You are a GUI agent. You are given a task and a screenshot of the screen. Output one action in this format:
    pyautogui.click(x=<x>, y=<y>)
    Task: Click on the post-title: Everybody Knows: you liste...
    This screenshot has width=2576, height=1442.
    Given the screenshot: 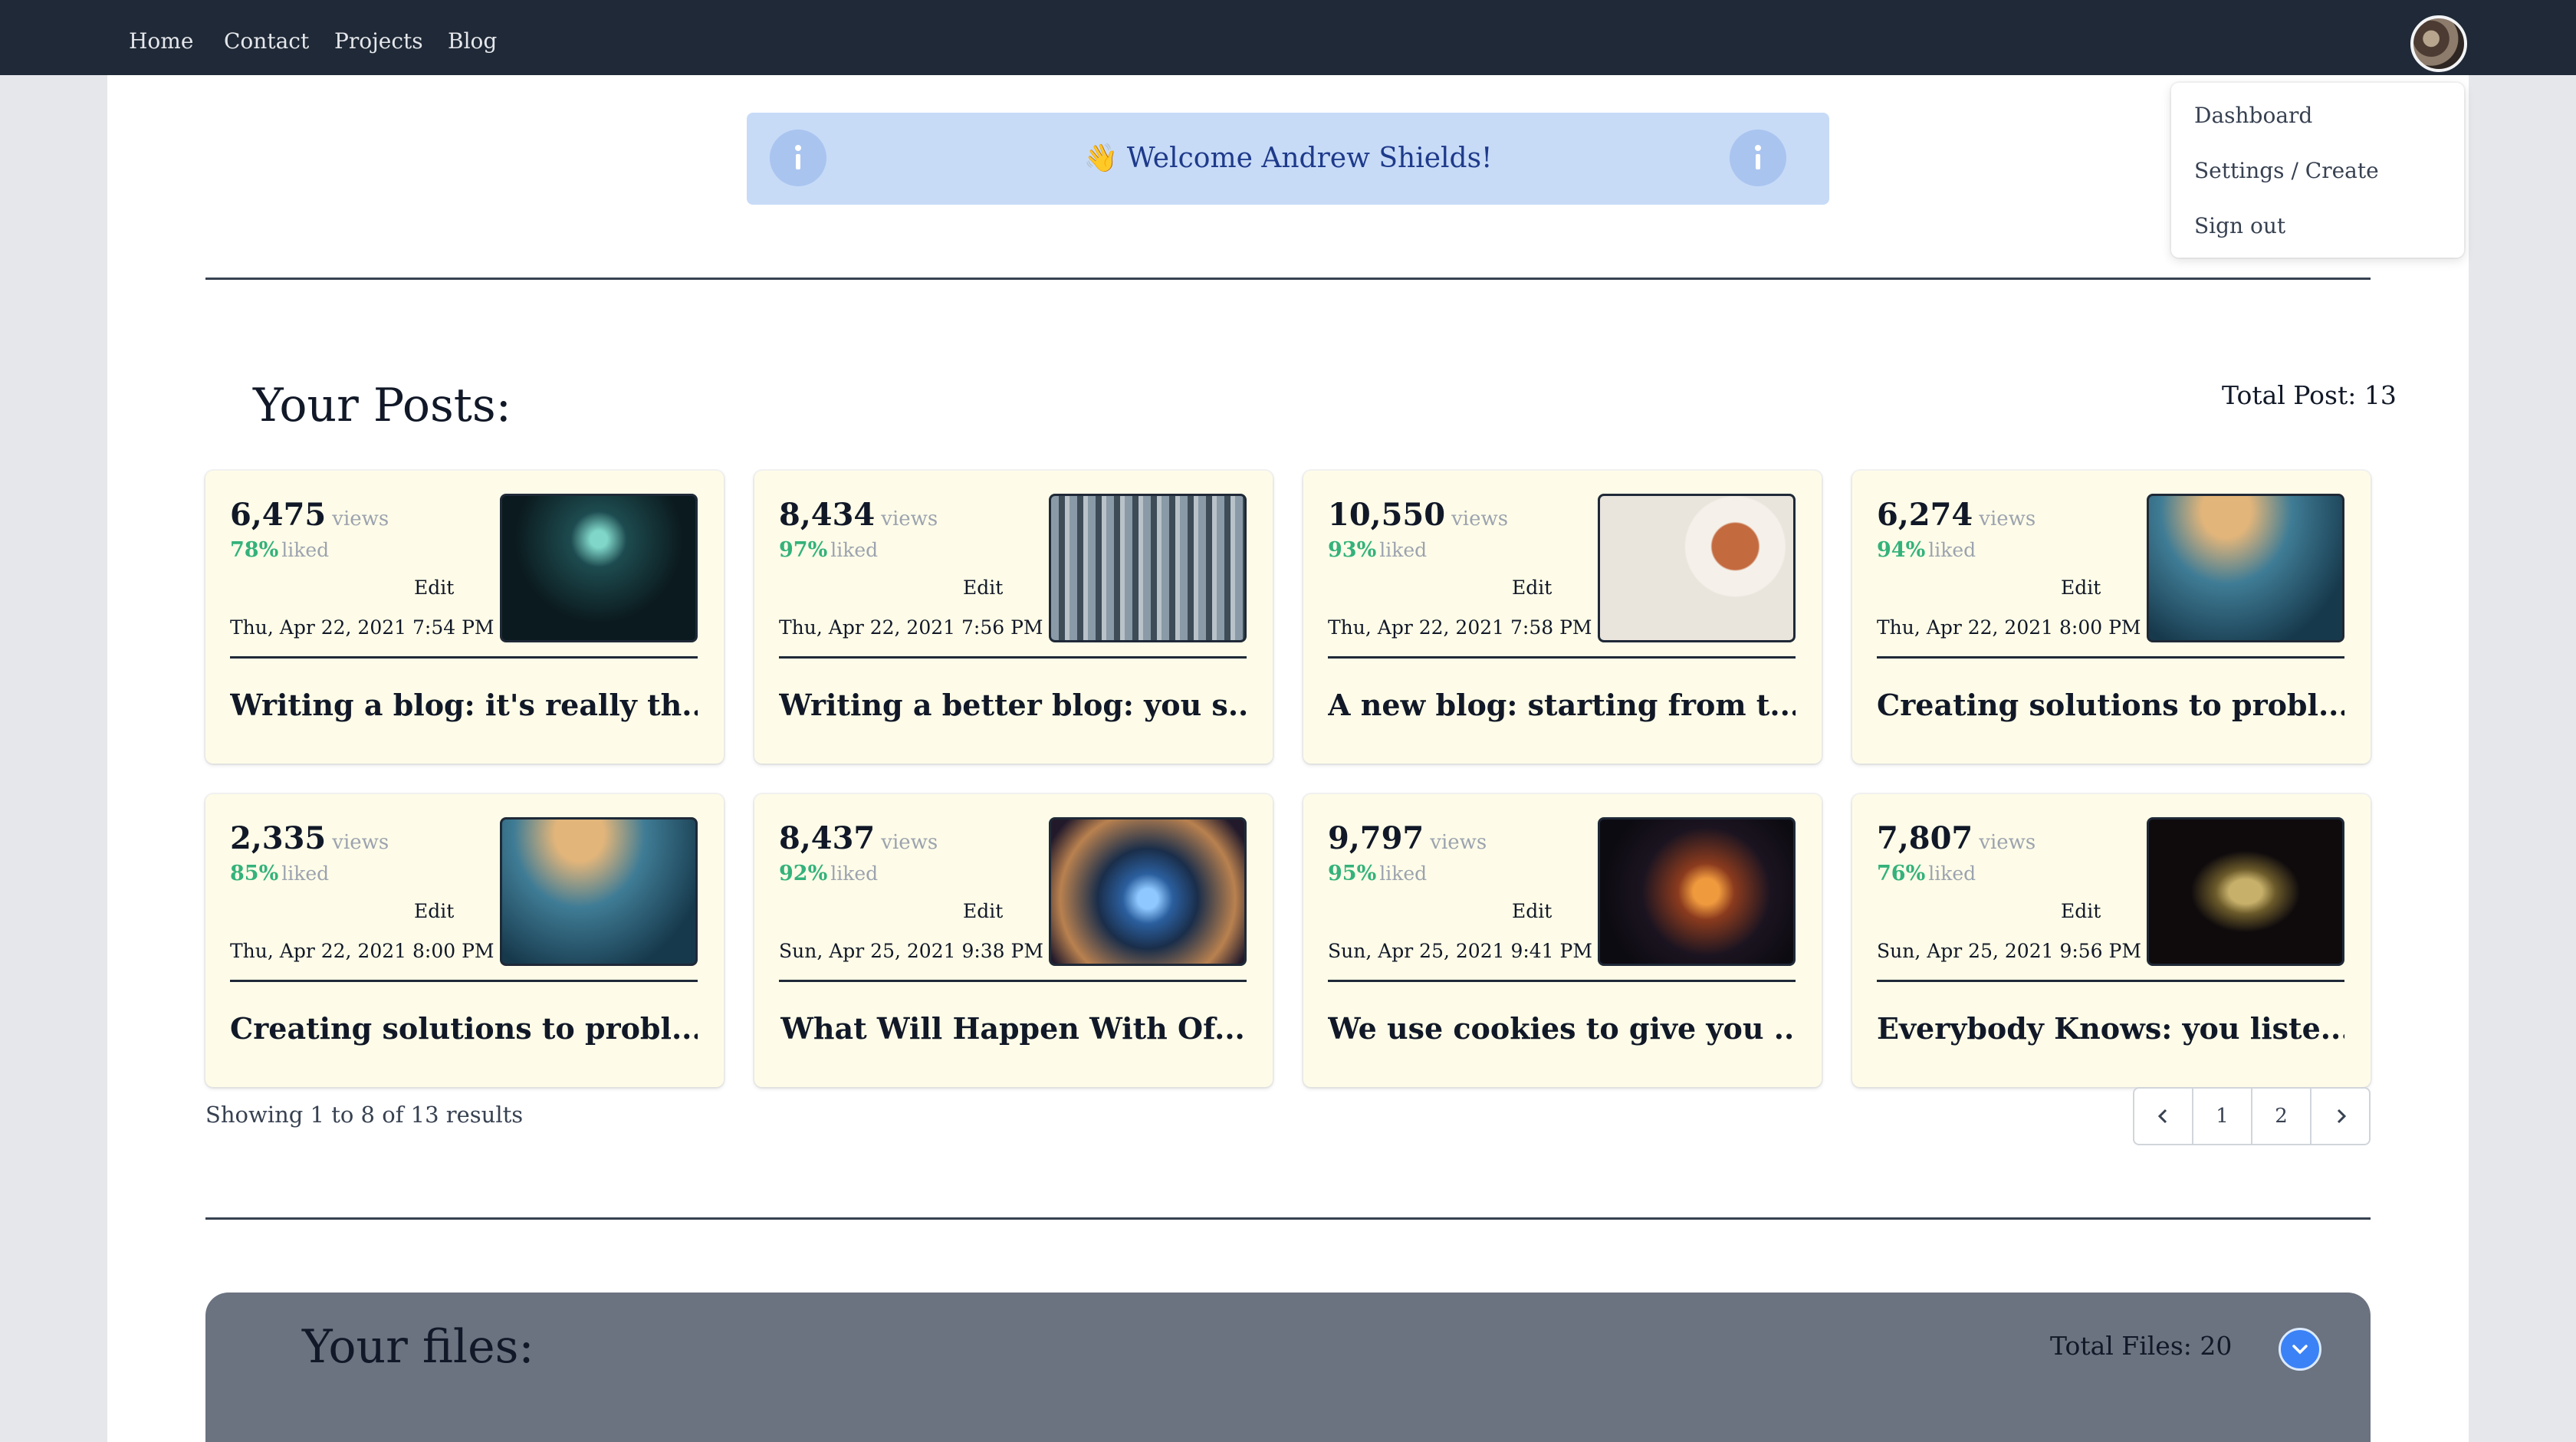 What is the action you would take?
    pyautogui.click(x=2111, y=1028)
    